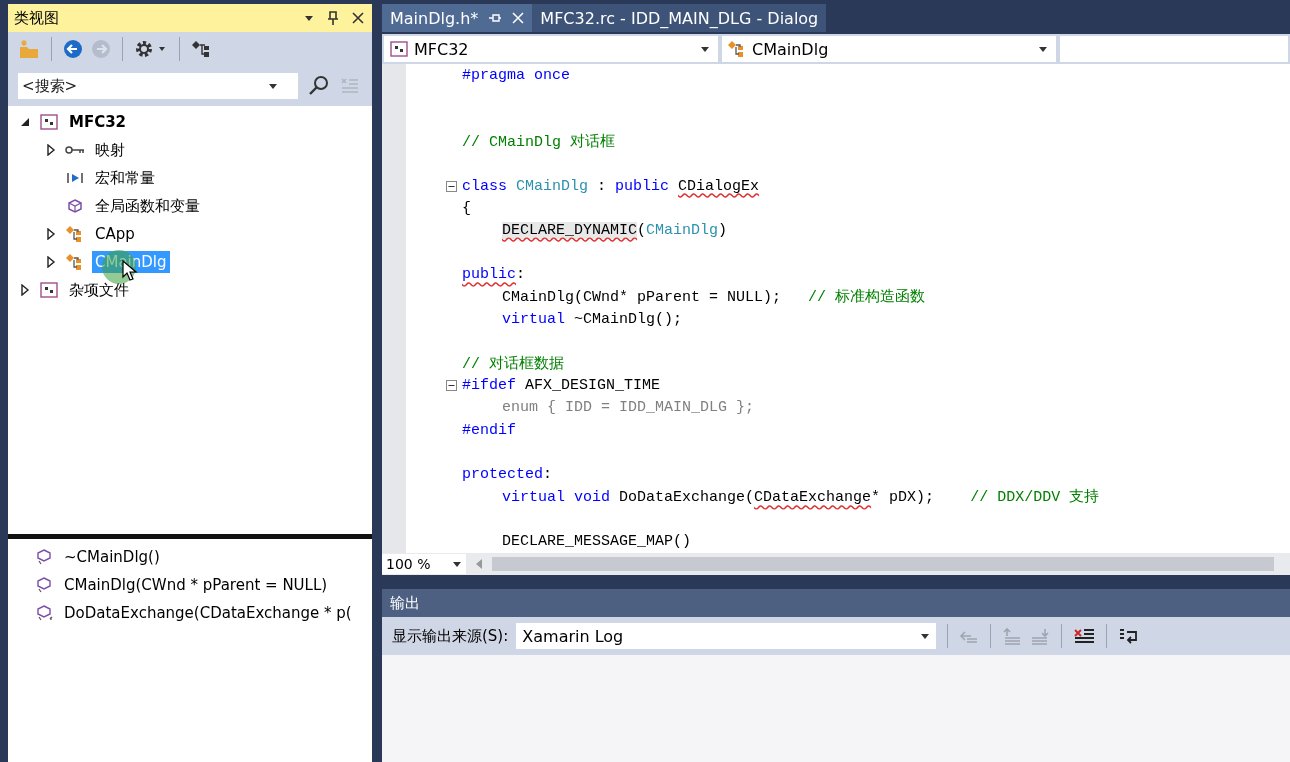 The height and width of the screenshot is (762, 1290). What do you see at coordinates (597, 541) in the screenshot?
I see `code-line: DECLARE_MESSAGE_MAP()` at bounding box center [597, 541].